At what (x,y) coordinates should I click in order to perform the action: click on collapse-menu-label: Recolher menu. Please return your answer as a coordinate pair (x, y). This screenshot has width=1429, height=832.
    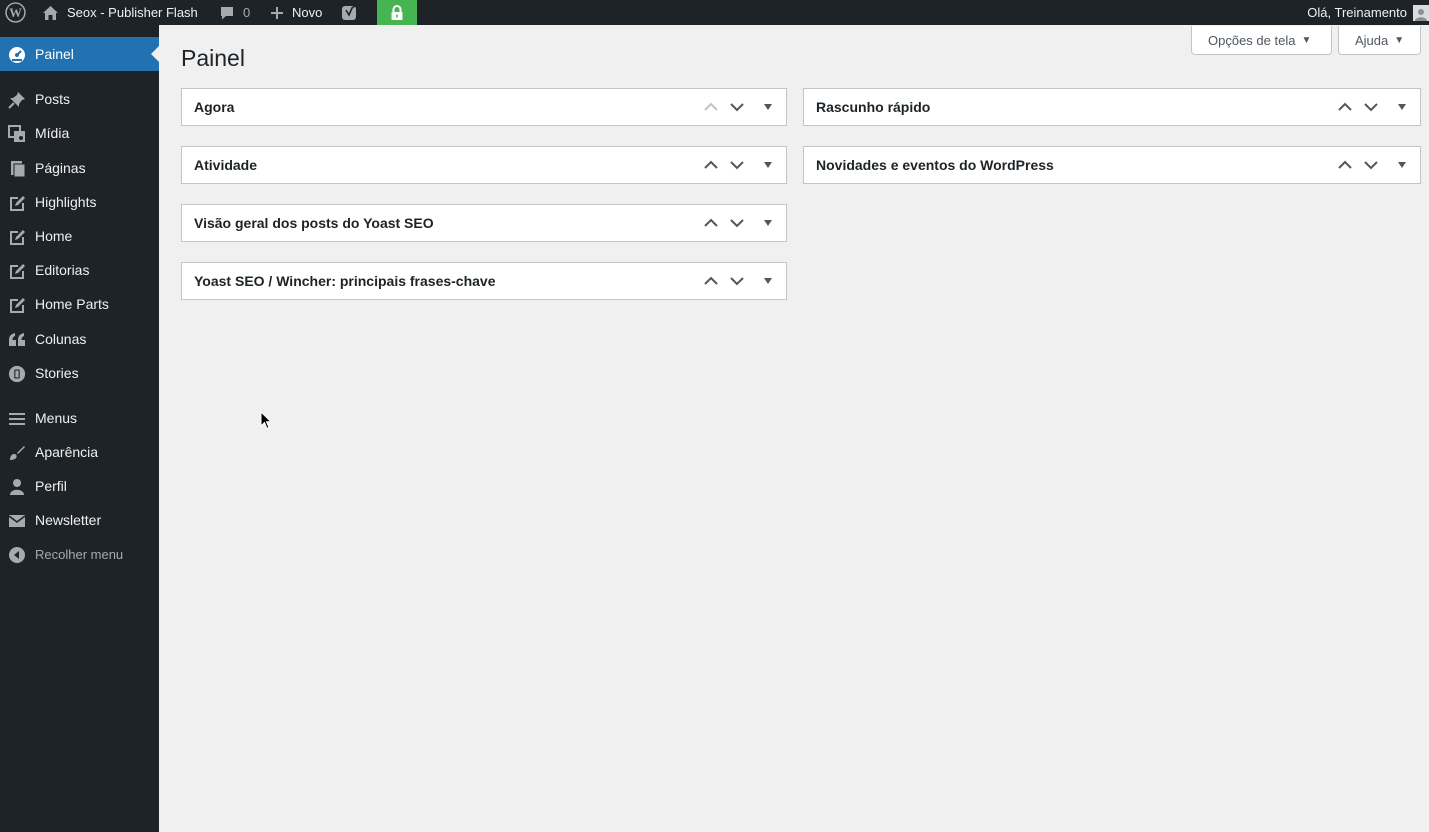
    Looking at the image, I should click on (79, 554).